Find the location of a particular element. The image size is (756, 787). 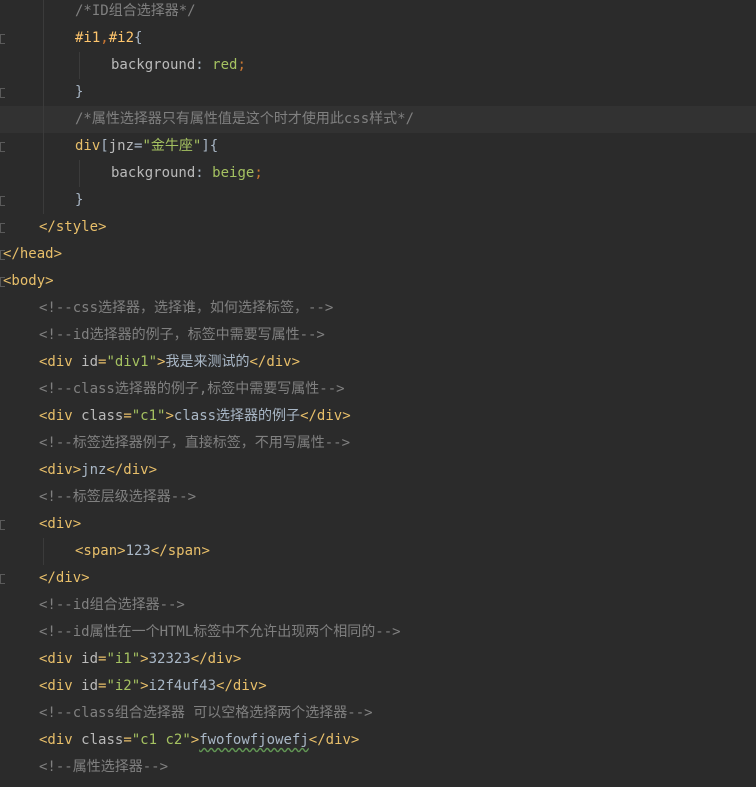

code-line: <!--id属性在一个HTML标签中不允许出现两个相同的--> is located at coordinates (378, 632).